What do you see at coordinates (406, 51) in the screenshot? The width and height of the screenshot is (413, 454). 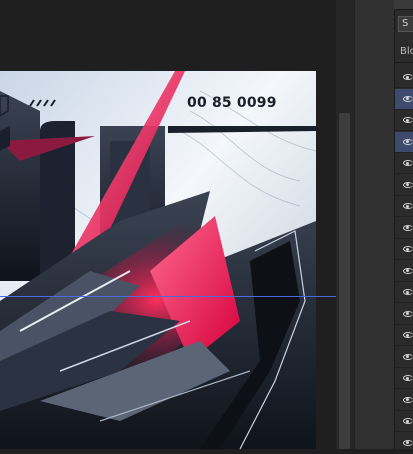 I see `blend-mode-label: Blo` at bounding box center [406, 51].